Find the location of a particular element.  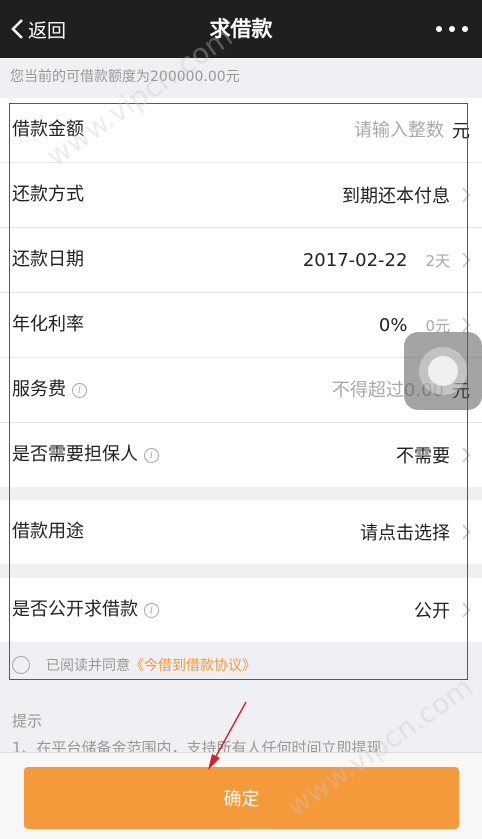

purpose-value: 请点击选择 is located at coordinates (405, 533).